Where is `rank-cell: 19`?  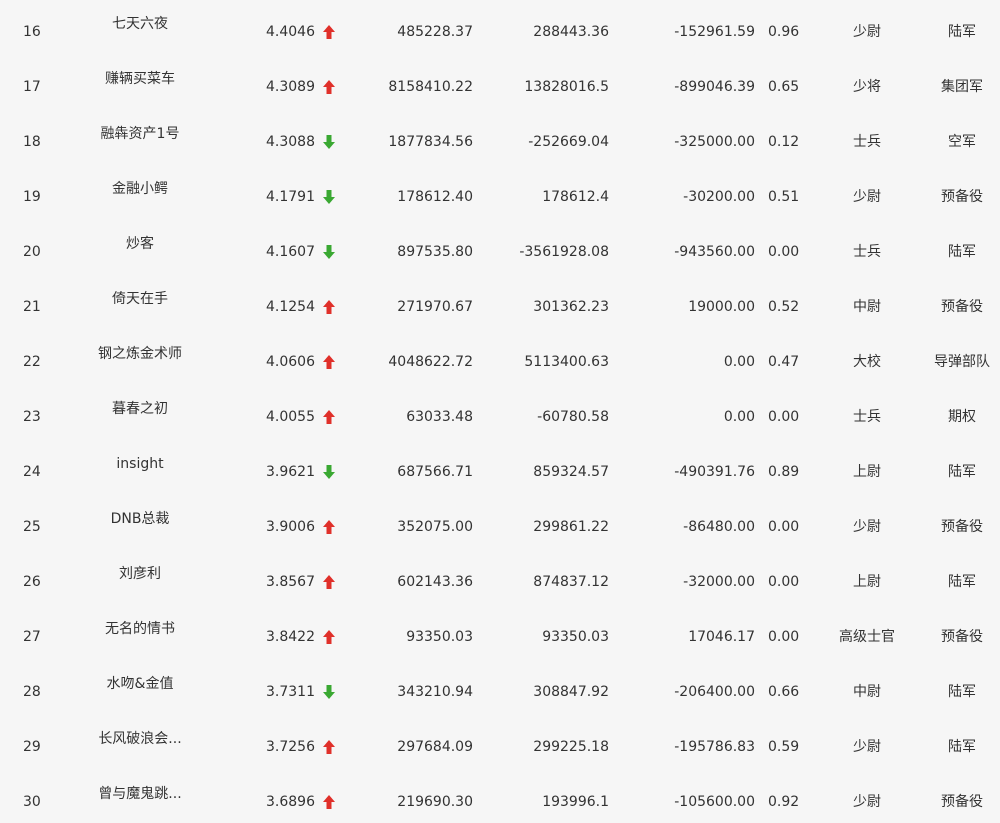
rank-cell: 19 is located at coordinates (32, 197).